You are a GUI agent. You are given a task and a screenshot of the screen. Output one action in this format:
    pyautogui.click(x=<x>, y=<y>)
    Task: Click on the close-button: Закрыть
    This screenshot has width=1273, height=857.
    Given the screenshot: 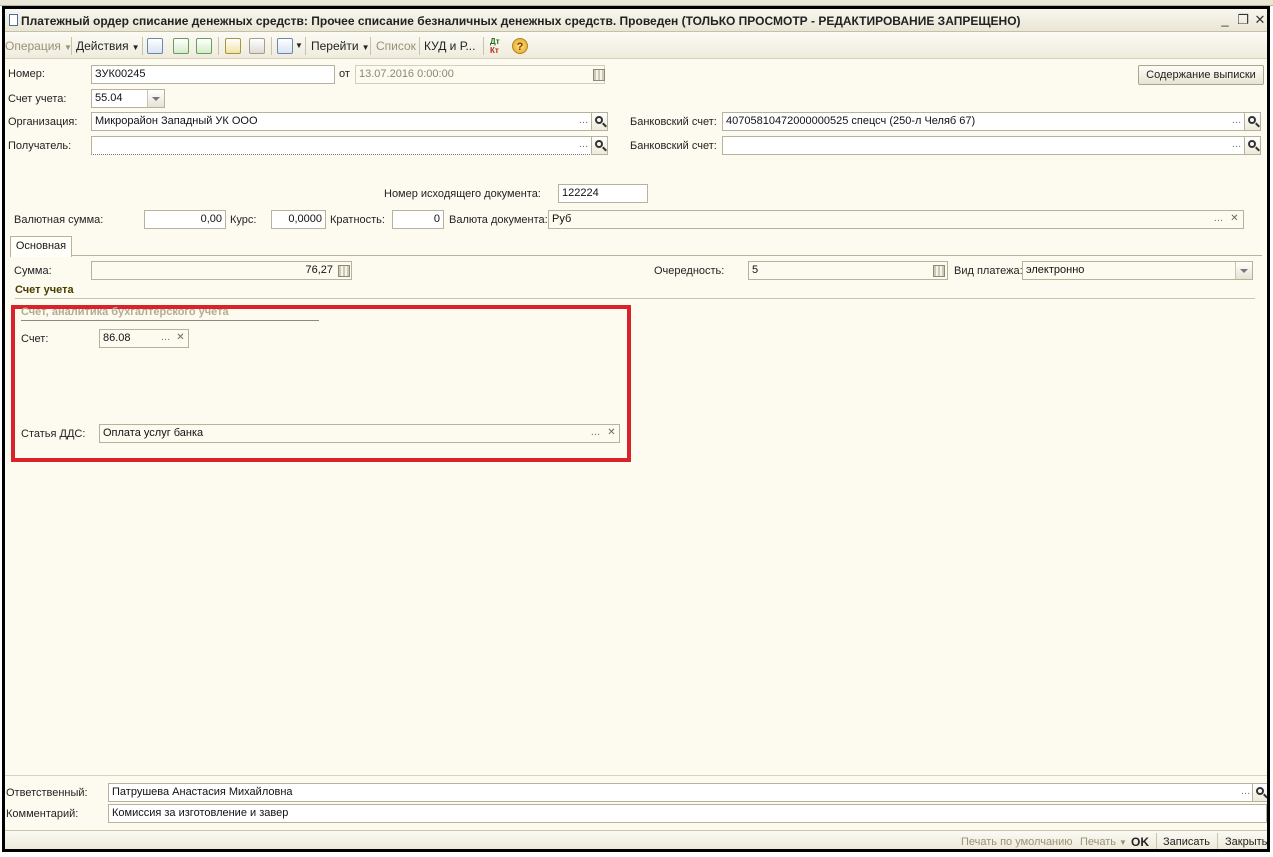 What is the action you would take?
    pyautogui.click(x=1246, y=842)
    